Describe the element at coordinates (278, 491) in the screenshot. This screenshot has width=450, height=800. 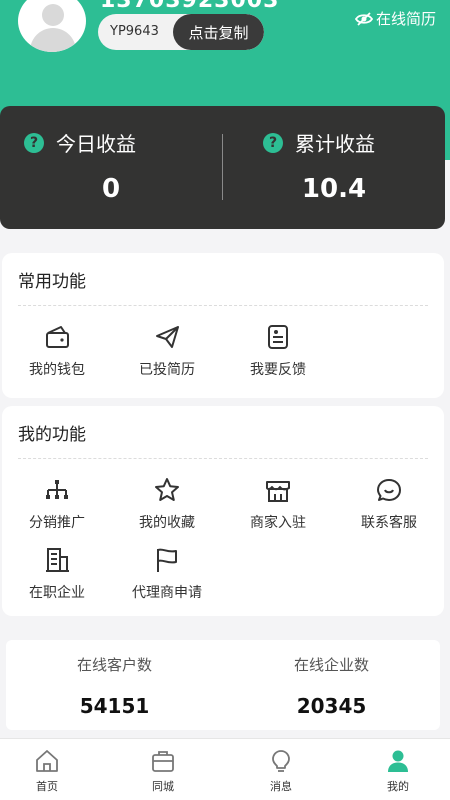
I see `store-icon` at that location.